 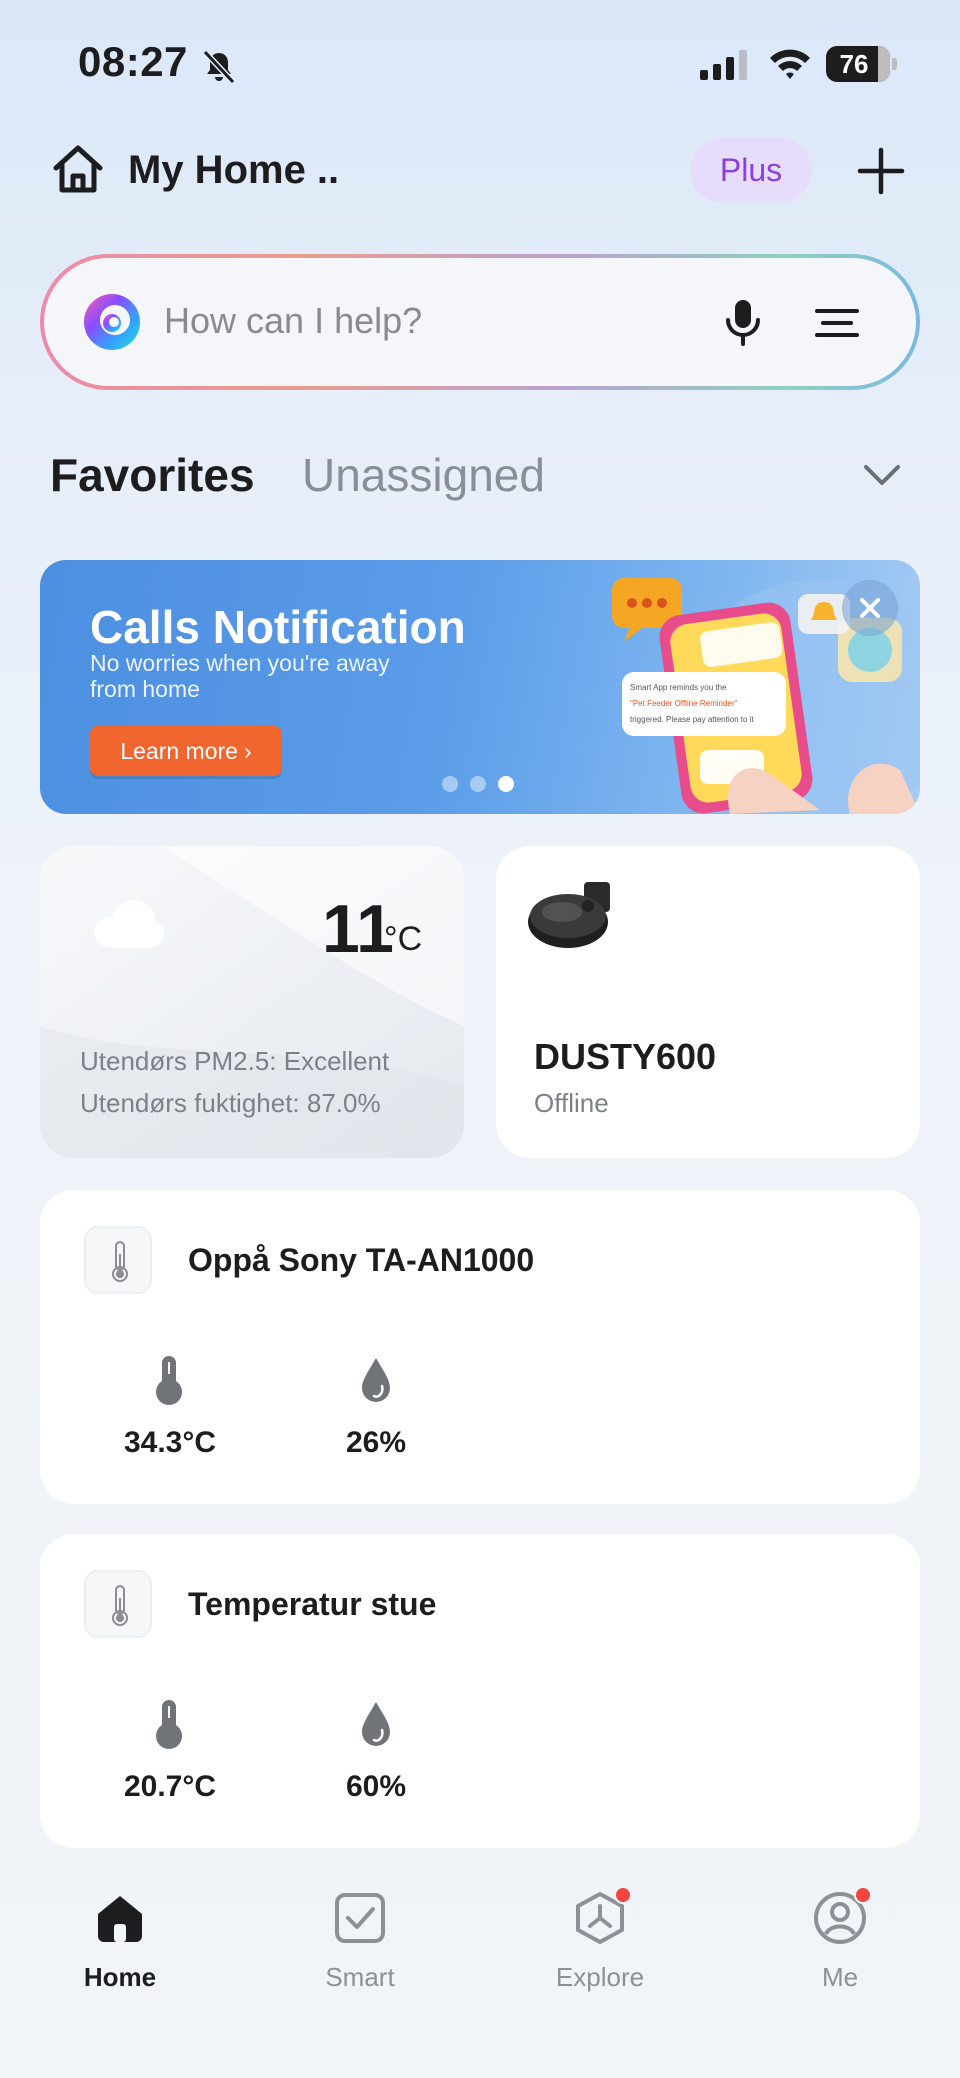 I want to click on banner-title: Calls Notification, so click(x=278, y=627).